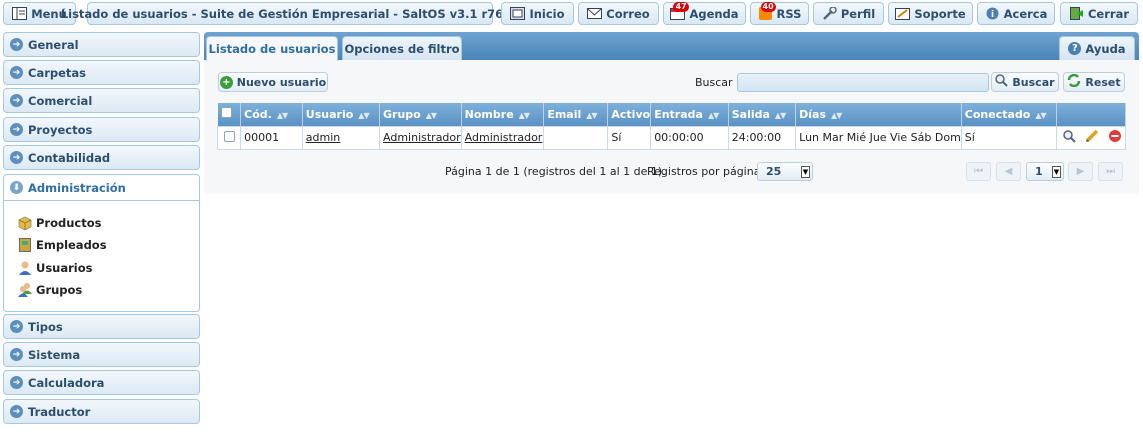 The width and height of the screenshot is (1143, 435). Describe the element at coordinates (101, 187) in the screenshot. I see `sidebar-item-administracion: ⬇ Administración` at that location.